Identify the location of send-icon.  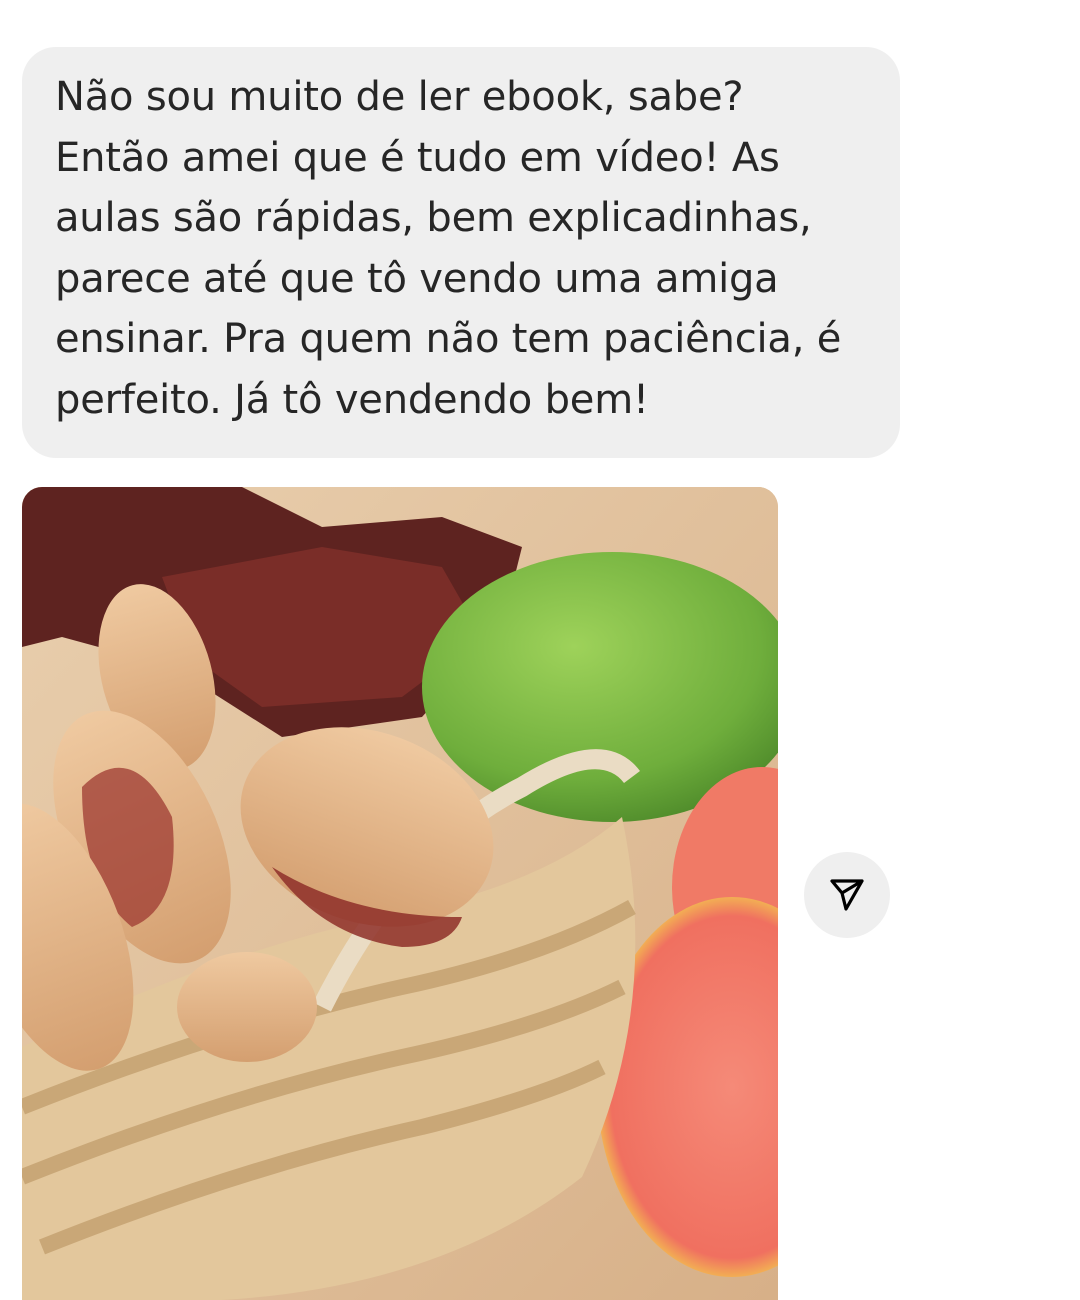
(847, 895).